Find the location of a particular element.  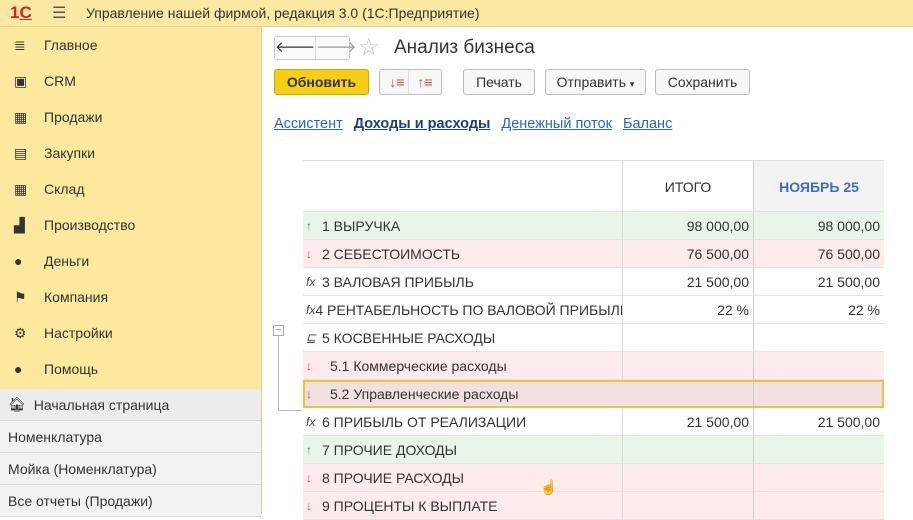

sidebar-item-label: Деньги is located at coordinates (67, 261).